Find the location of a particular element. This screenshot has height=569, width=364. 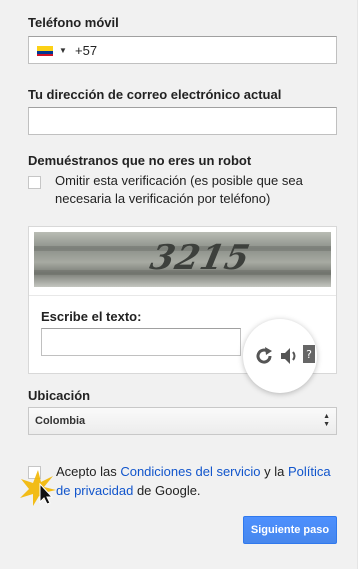

speaker-icon is located at coordinates (290, 356).